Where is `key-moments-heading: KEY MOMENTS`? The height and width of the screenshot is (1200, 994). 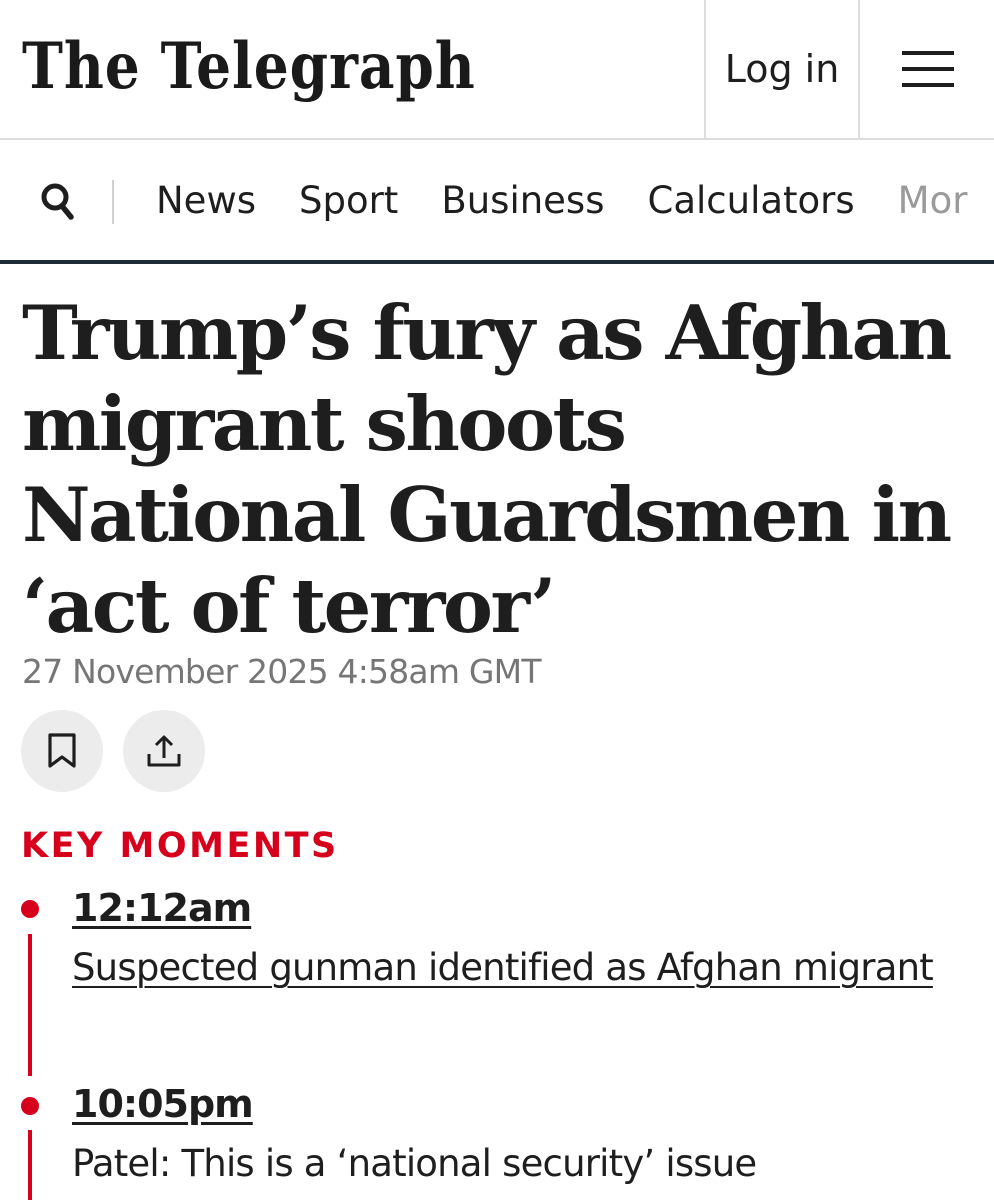
key-moments-heading: KEY MOMENTS is located at coordinates (180, 846).